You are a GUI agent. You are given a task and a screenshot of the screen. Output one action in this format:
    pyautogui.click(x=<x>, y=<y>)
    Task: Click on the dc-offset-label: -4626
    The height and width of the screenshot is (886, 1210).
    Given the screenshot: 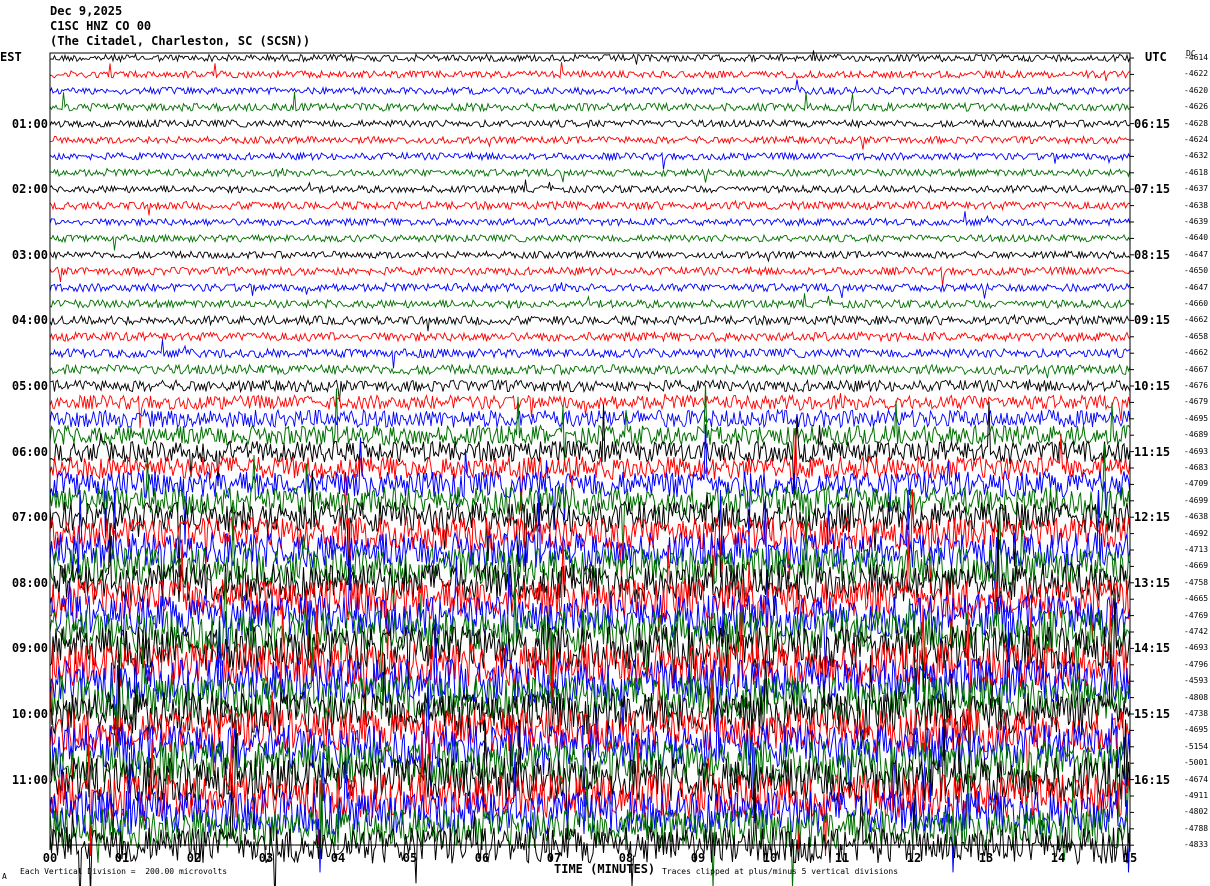 What is the action you would take?
    pyautogui.click(x=1196, y=107)
    